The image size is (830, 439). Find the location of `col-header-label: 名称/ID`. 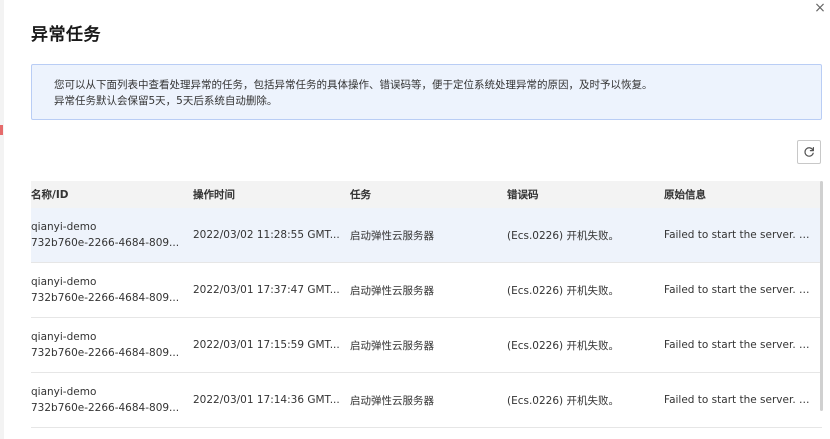

col-header-label: 名称/ID is located at coordinates (50, 195).